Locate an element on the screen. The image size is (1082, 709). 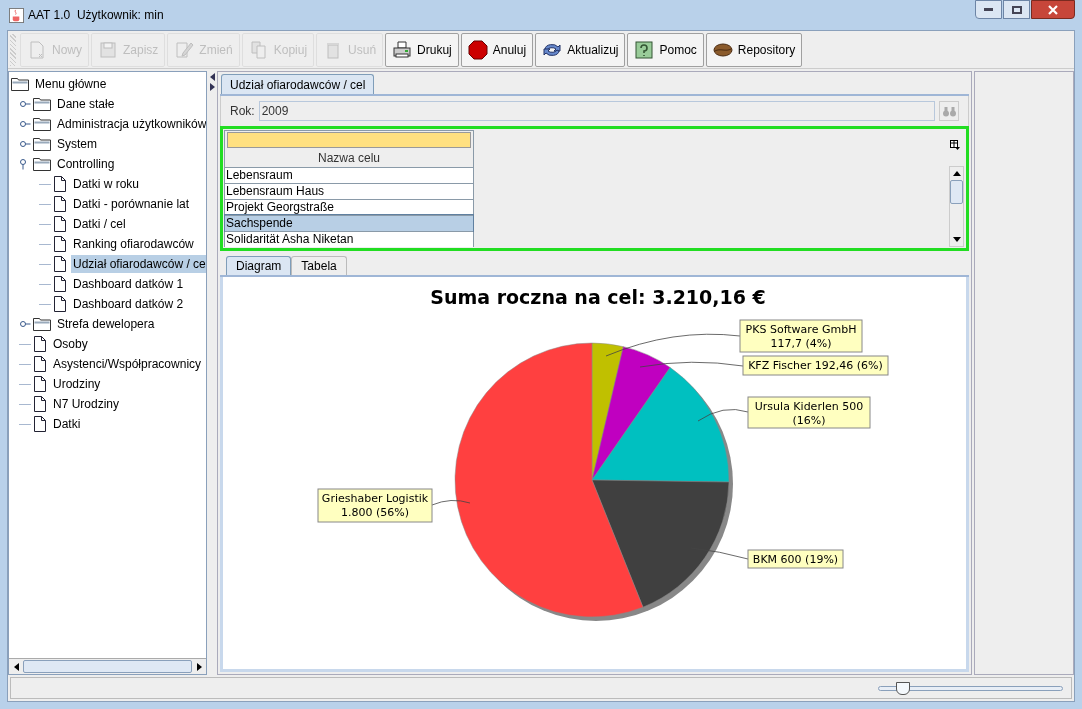
tree-item: Controlling is located at coordinates (86, 164).